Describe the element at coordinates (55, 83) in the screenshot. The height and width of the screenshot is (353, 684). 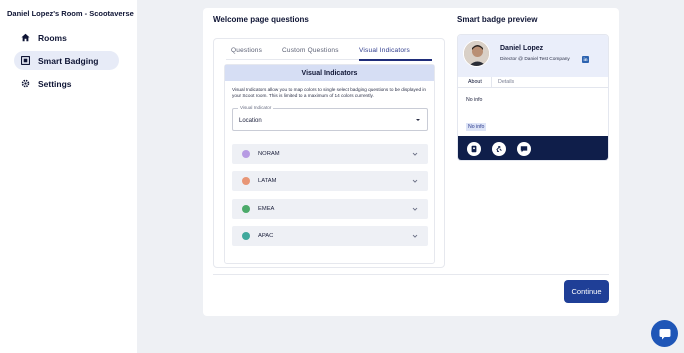
I see `sidebar-item-label: Settings` at that location.